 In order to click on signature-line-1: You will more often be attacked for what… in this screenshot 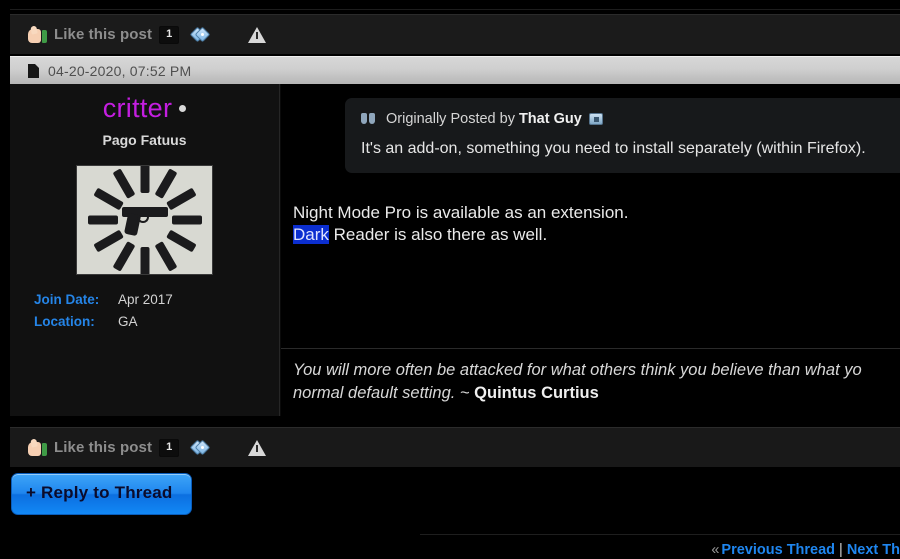, I will do `click(577, 370)`.